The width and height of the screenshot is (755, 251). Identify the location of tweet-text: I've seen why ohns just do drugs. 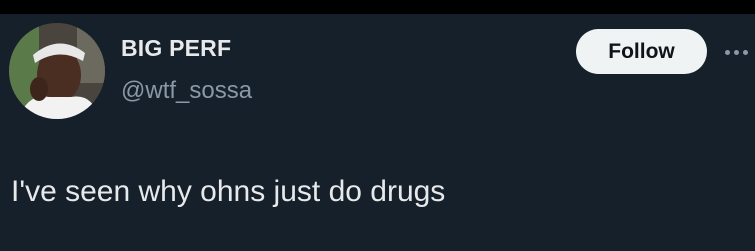
(228, 191).